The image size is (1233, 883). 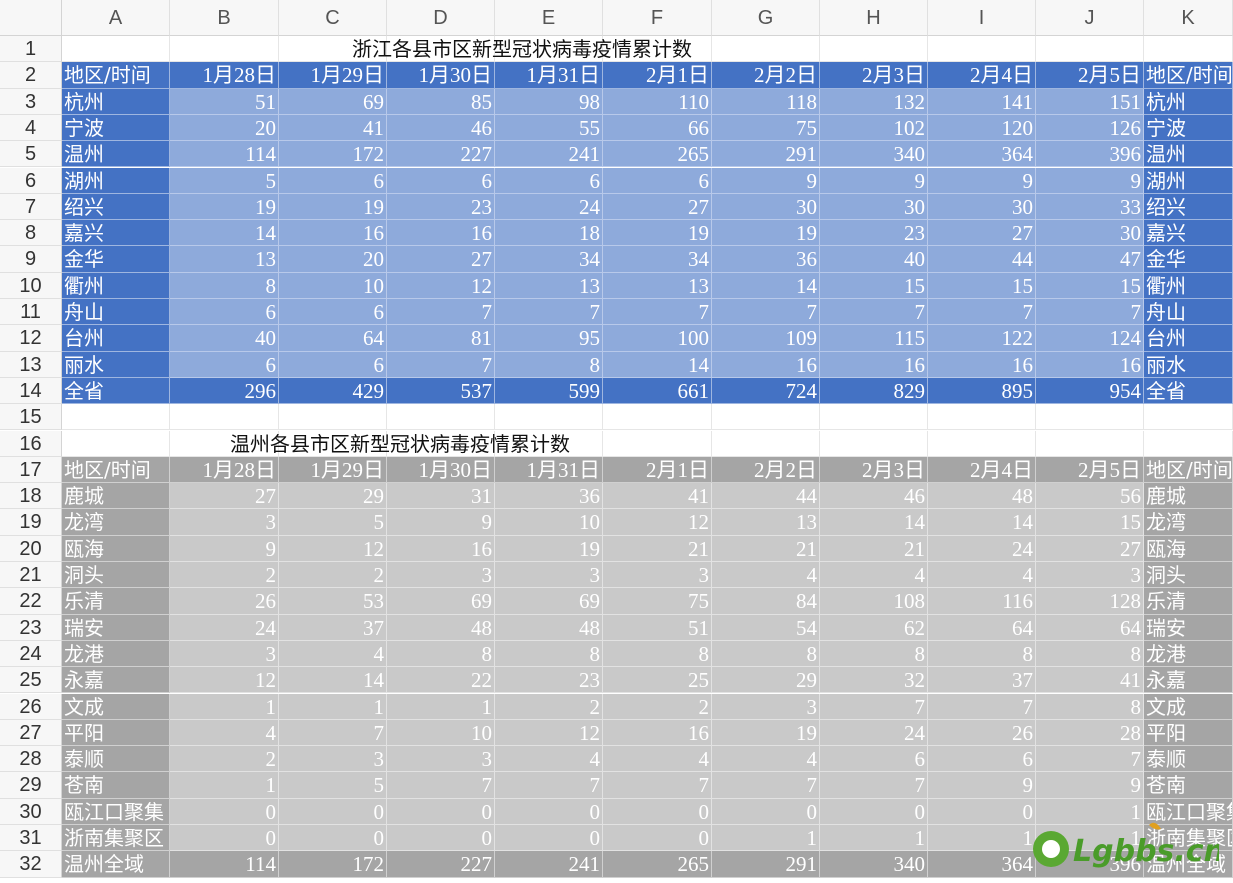 What do you see at coordinates (766, 627) in the screenshot?
I see `value-cell: 54` at bounding box center [766, 627].